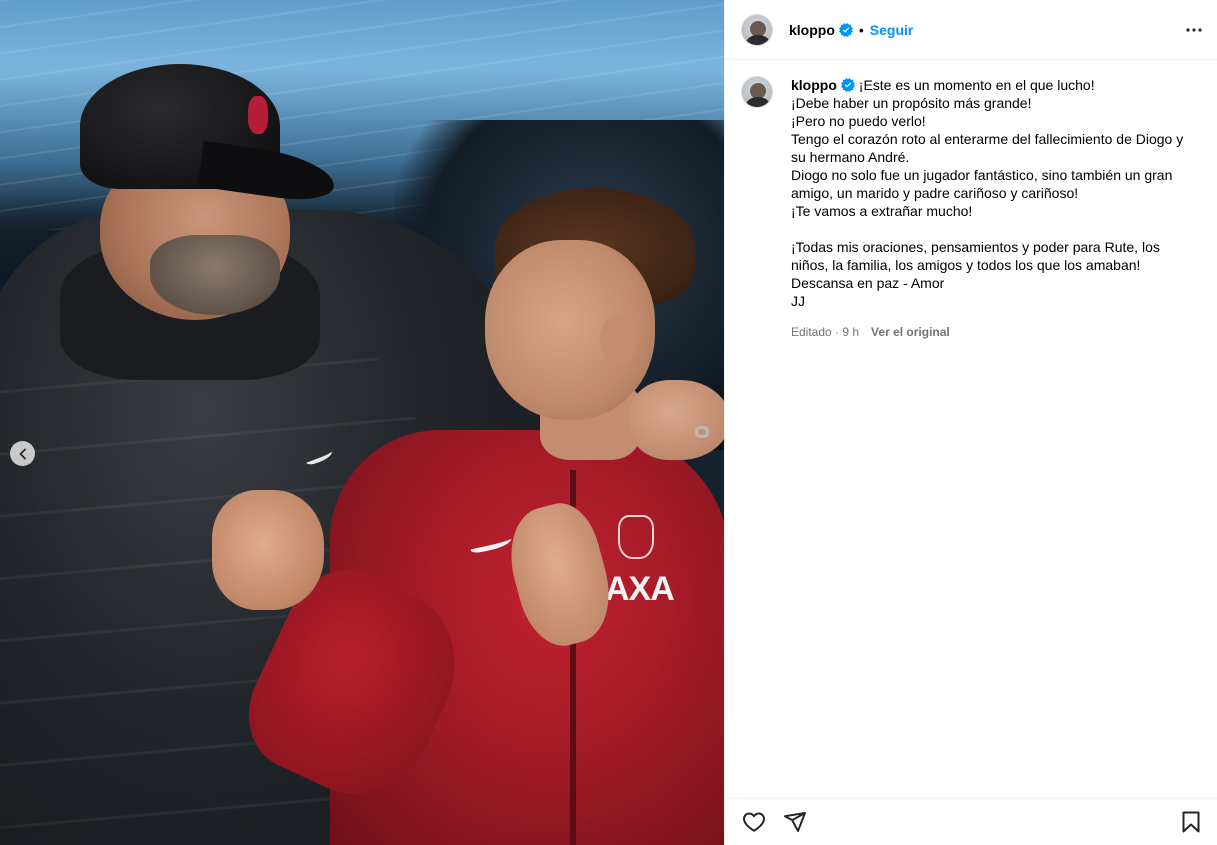 This screenshot has width=1217, height=845. I want to click on caption-avatar, so click(757, 92).